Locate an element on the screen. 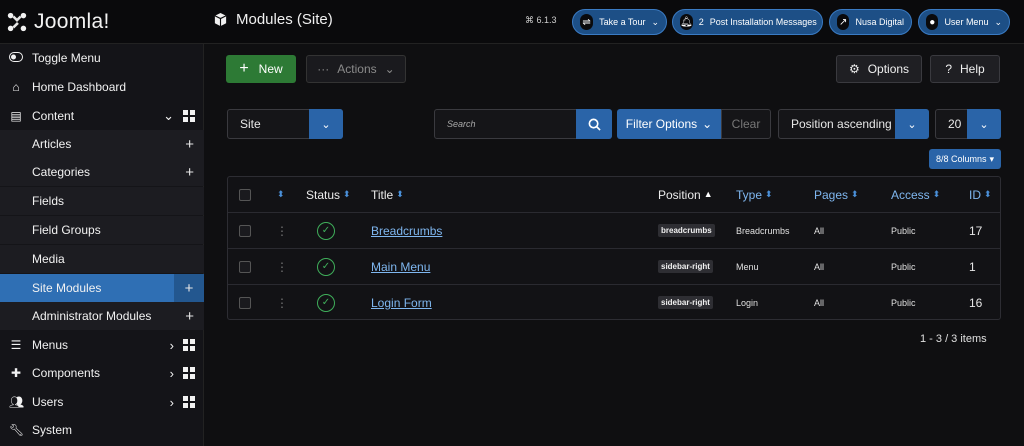 The height and width of the screenshot is (446, 1024). module-title-link: Breadcrumbs is located at coordinates (406, 231).